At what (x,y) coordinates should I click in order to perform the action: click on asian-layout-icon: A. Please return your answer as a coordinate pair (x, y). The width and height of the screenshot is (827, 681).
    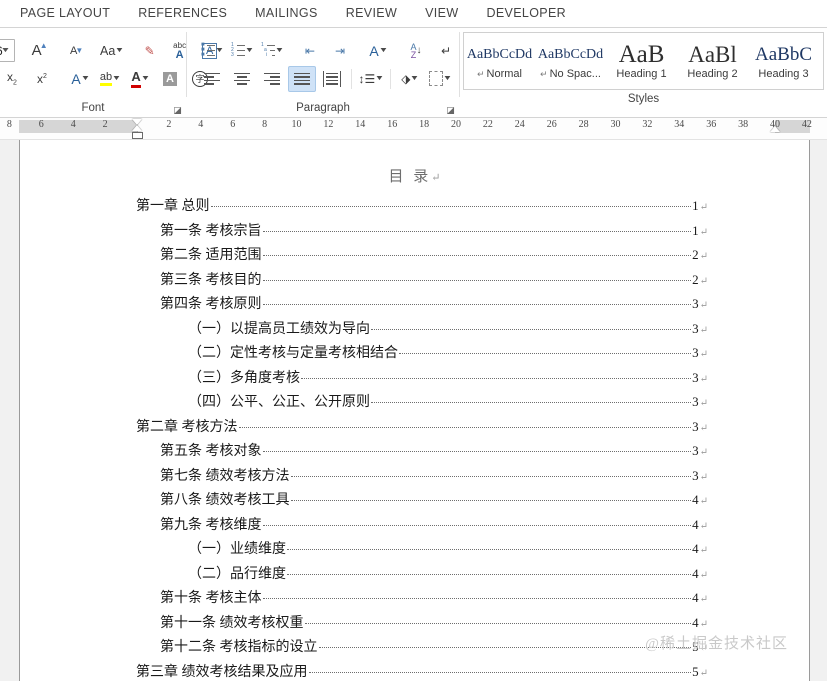
    Looking at the image, I should click on (374, 50).